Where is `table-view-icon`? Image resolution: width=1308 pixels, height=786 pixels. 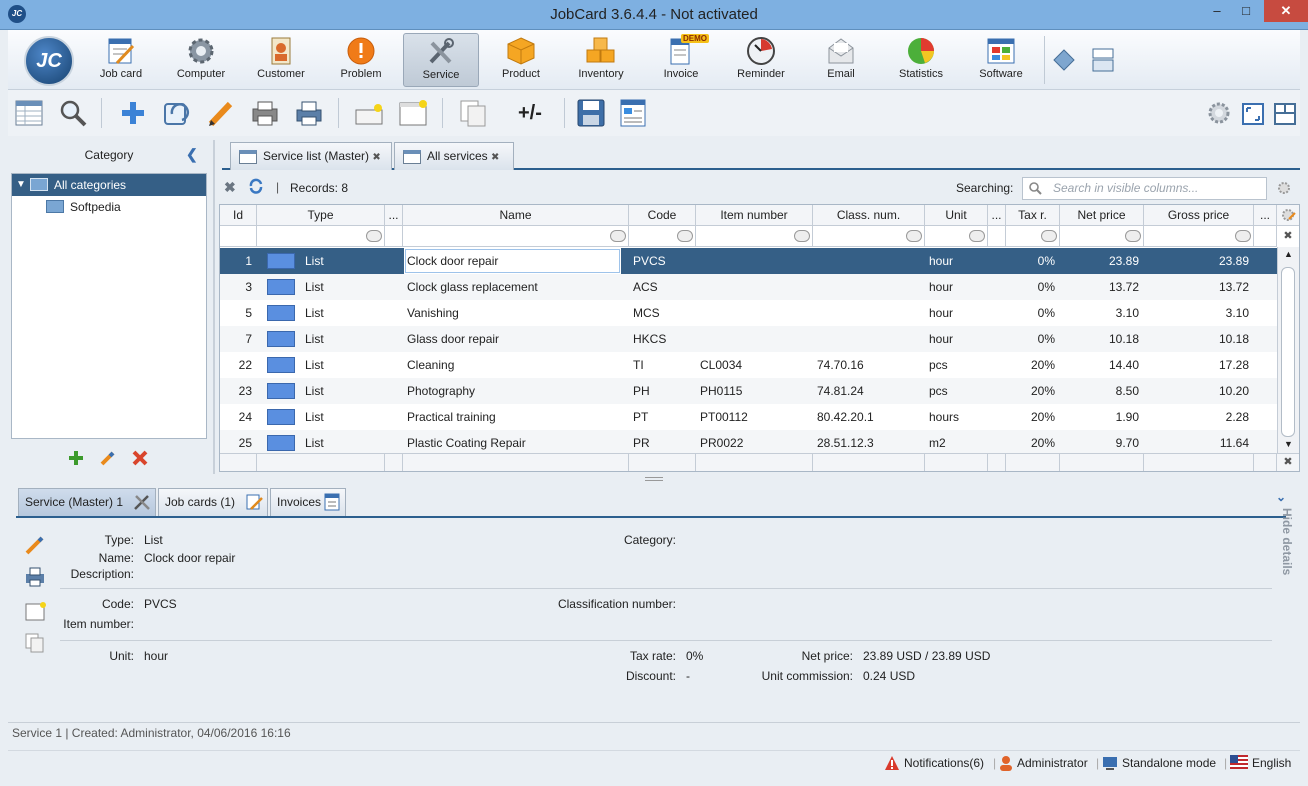 table-view-icon is located at coordinates (29, 113).